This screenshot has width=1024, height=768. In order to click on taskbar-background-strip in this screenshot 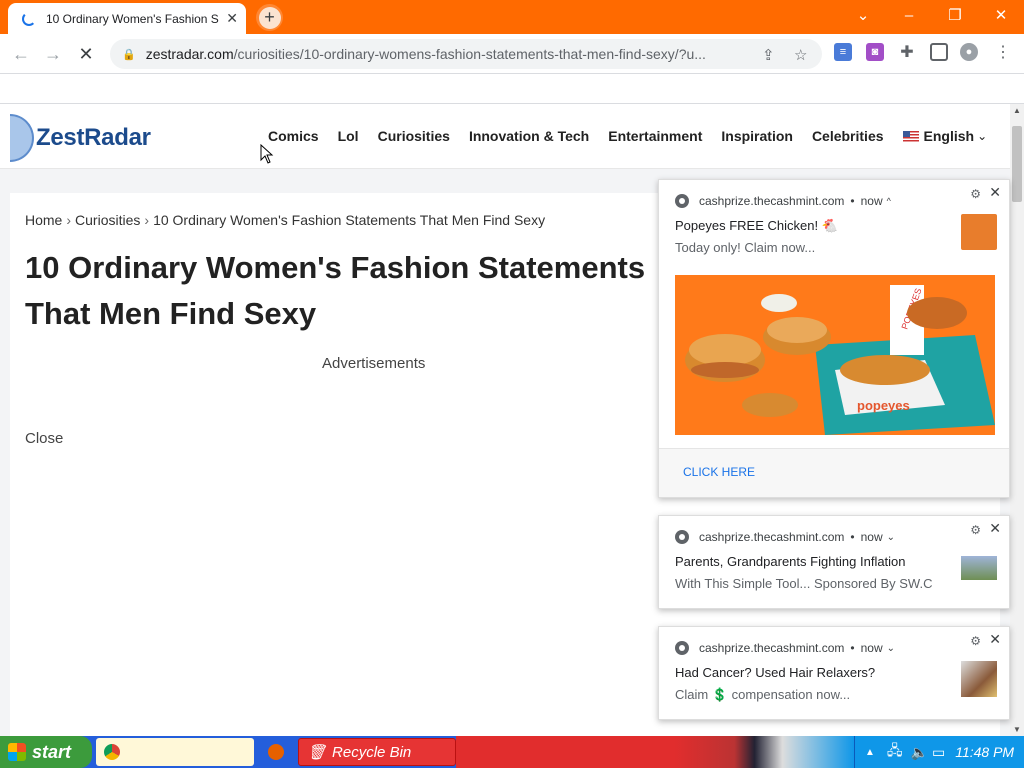, I will do `click(655, 752)`.